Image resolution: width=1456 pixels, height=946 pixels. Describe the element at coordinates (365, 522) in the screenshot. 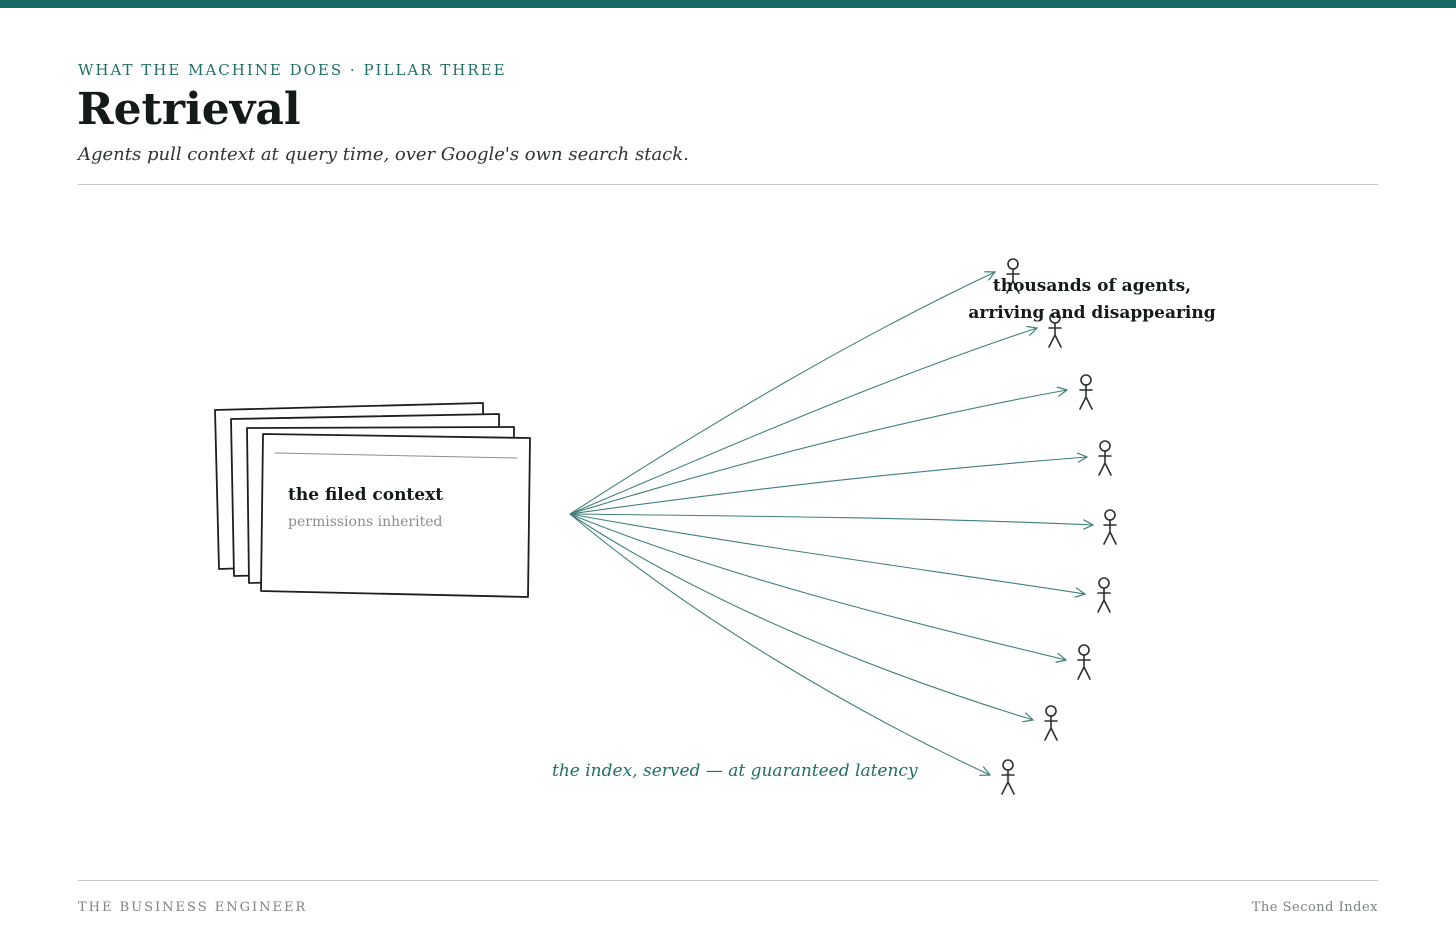

I see `stack-subtitle: permissions inherited` at that location.